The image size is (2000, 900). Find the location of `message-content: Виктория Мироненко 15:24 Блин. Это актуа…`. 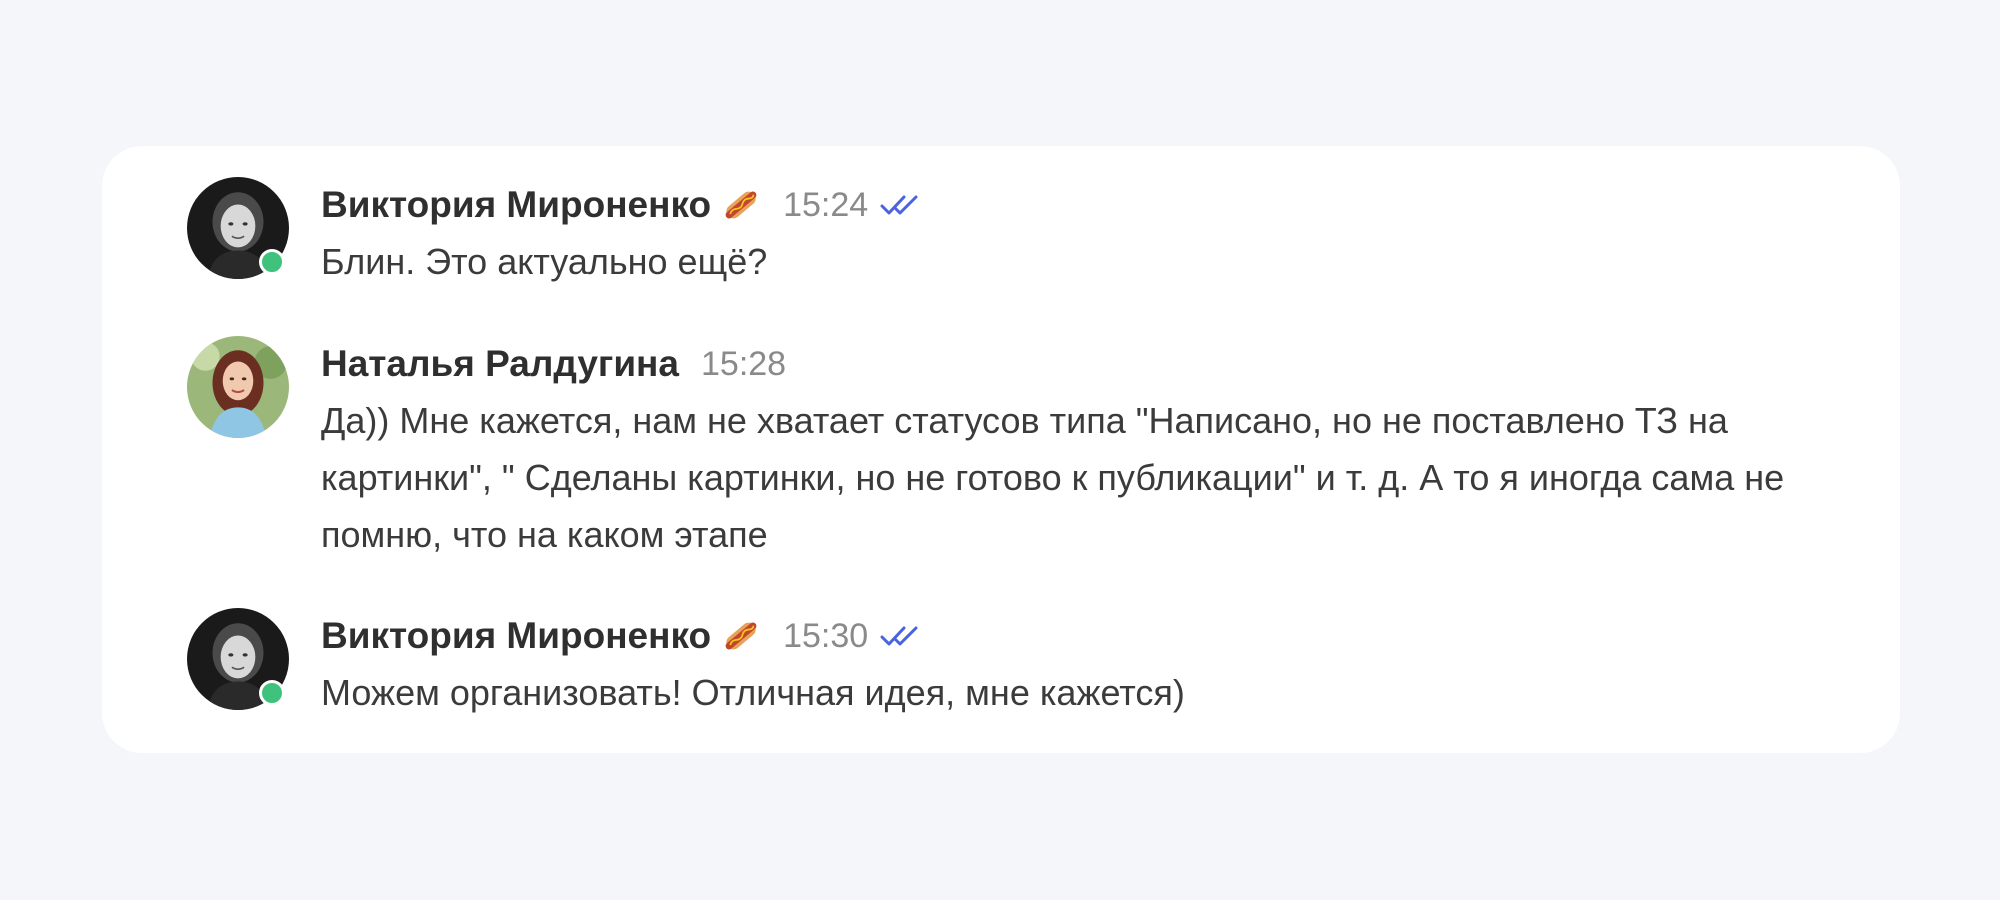

message-content: Виктория Мироненко 15:24 Блин. Это актуа… is located at coordinates (1100, 233).